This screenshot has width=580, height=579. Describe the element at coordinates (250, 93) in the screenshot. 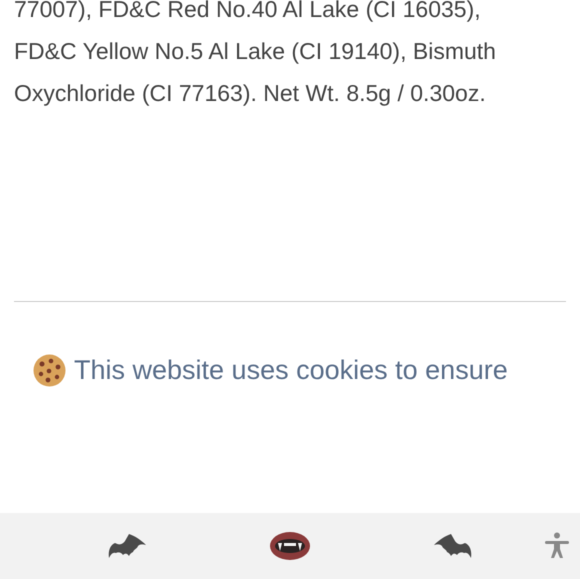

I see `ingredients-text: Oxychloride (CI 77163). Net Wt. 8.5g / 0.30oz.` at that location.